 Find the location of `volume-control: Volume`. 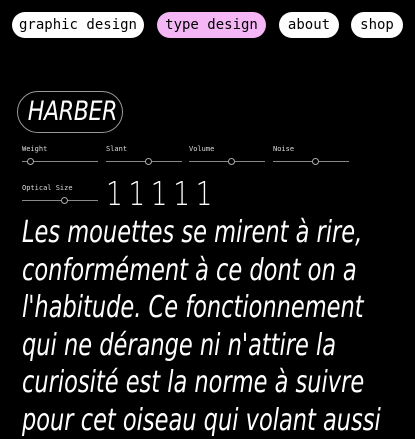

volume-control: Volume is located at coordinates (227, 155).